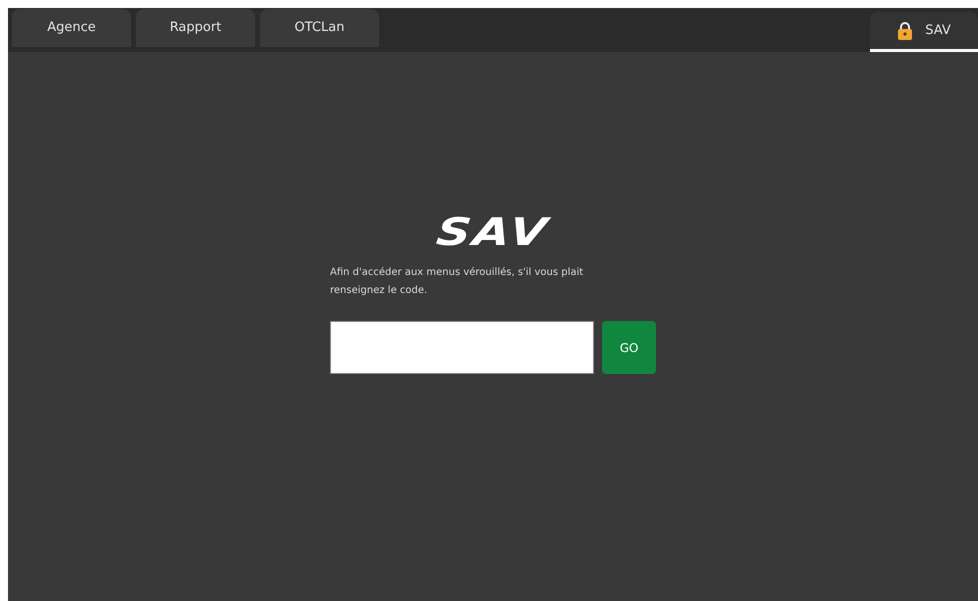 The width and height of the screenshot is (978, 601). I want to click on code-field, so click(462, 347).